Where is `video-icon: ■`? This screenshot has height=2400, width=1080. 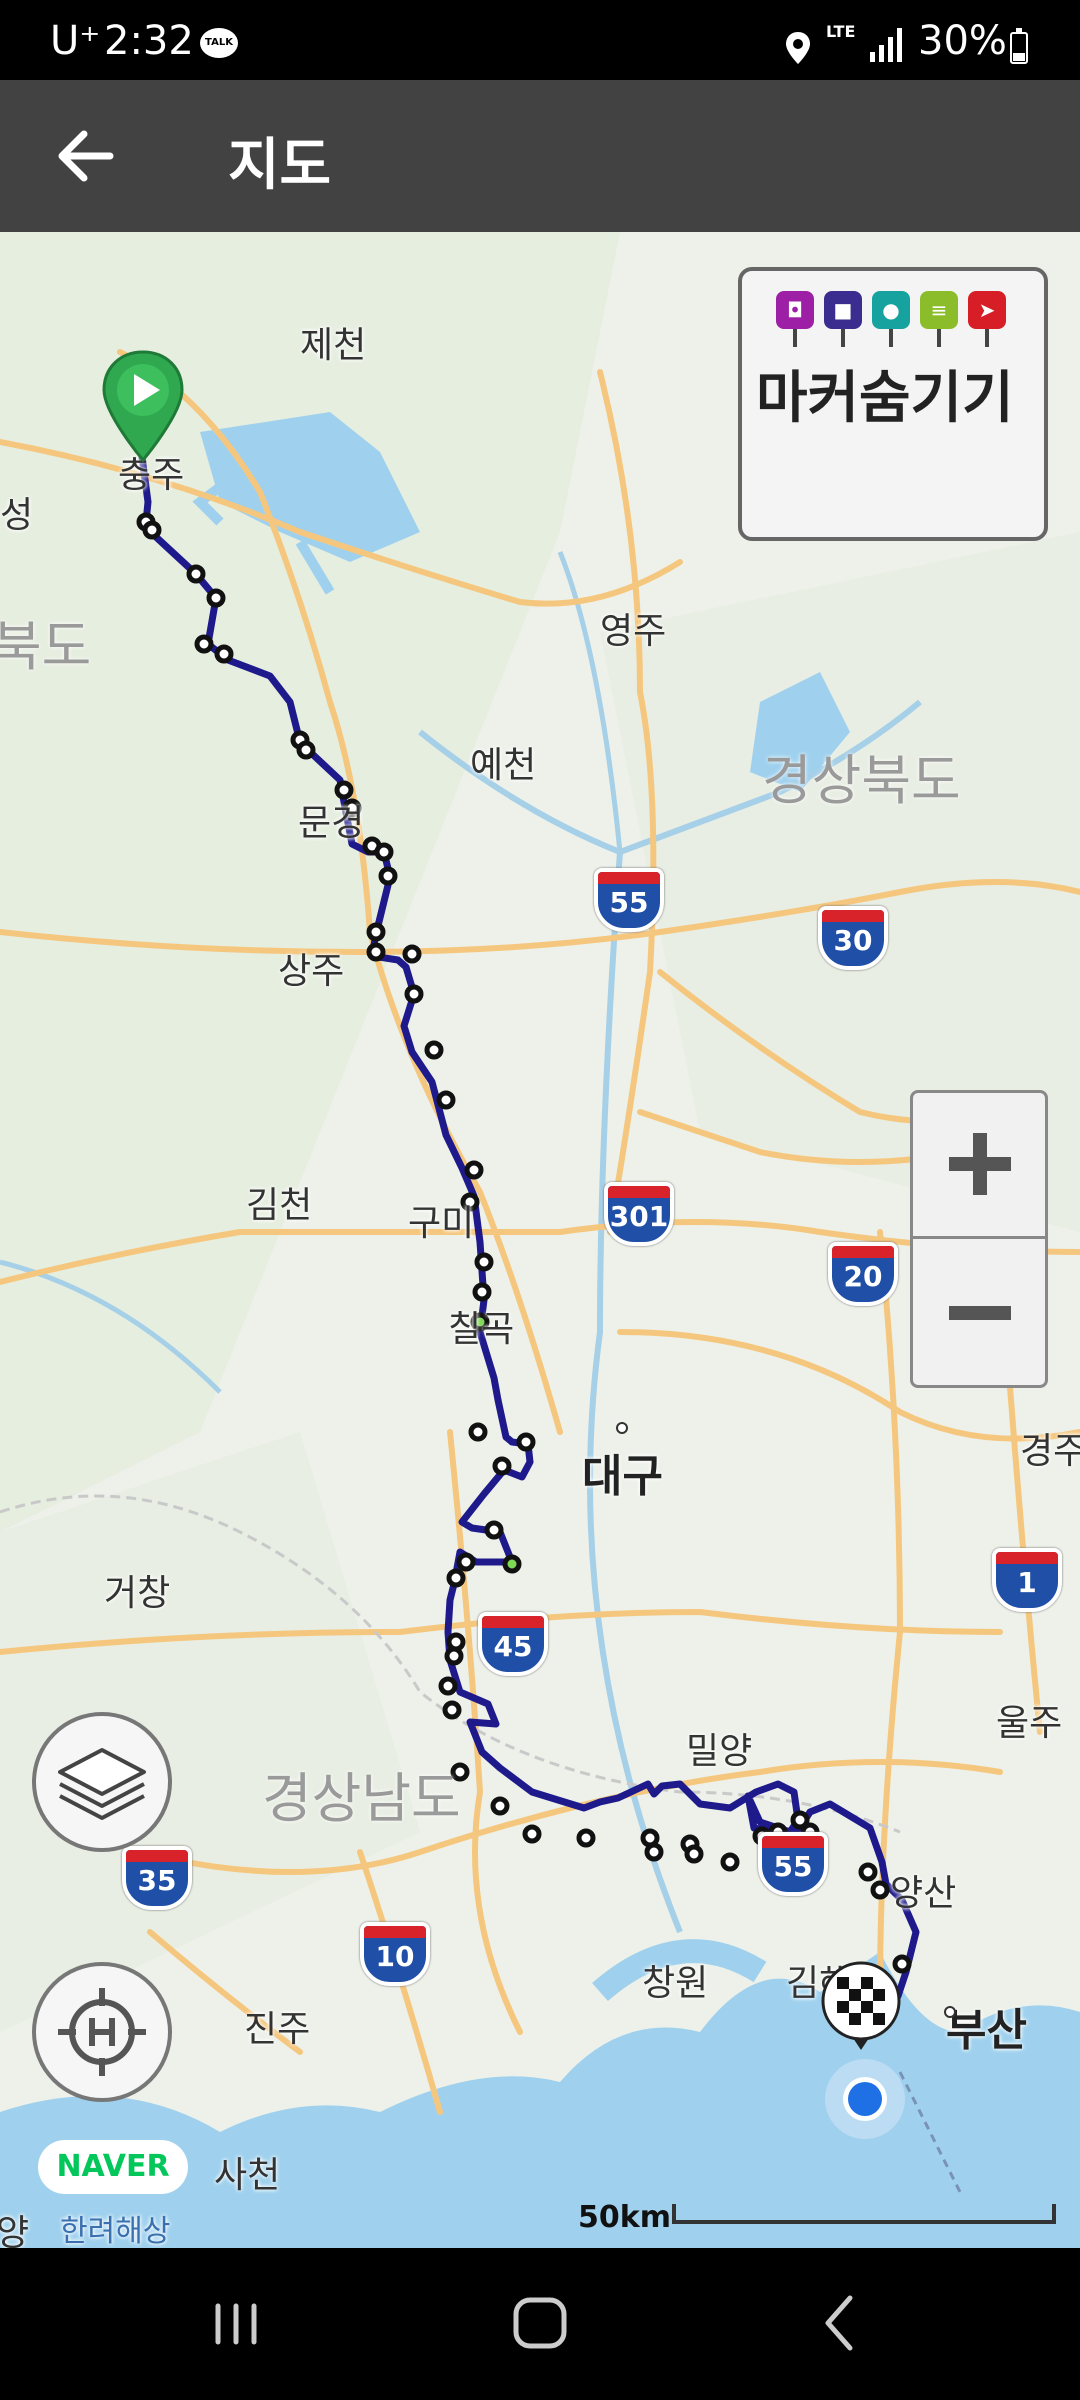
video-icon: ■ is located at coordinates (843, 319).